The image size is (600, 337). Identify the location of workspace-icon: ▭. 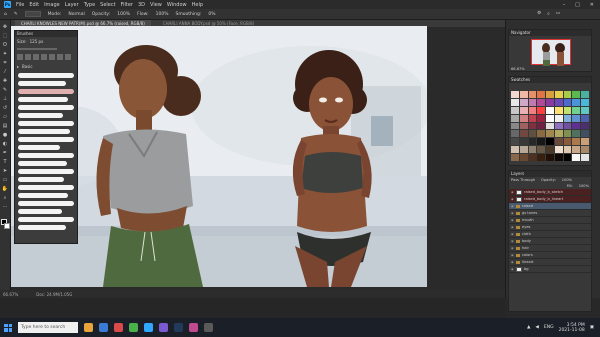
(558, 14).